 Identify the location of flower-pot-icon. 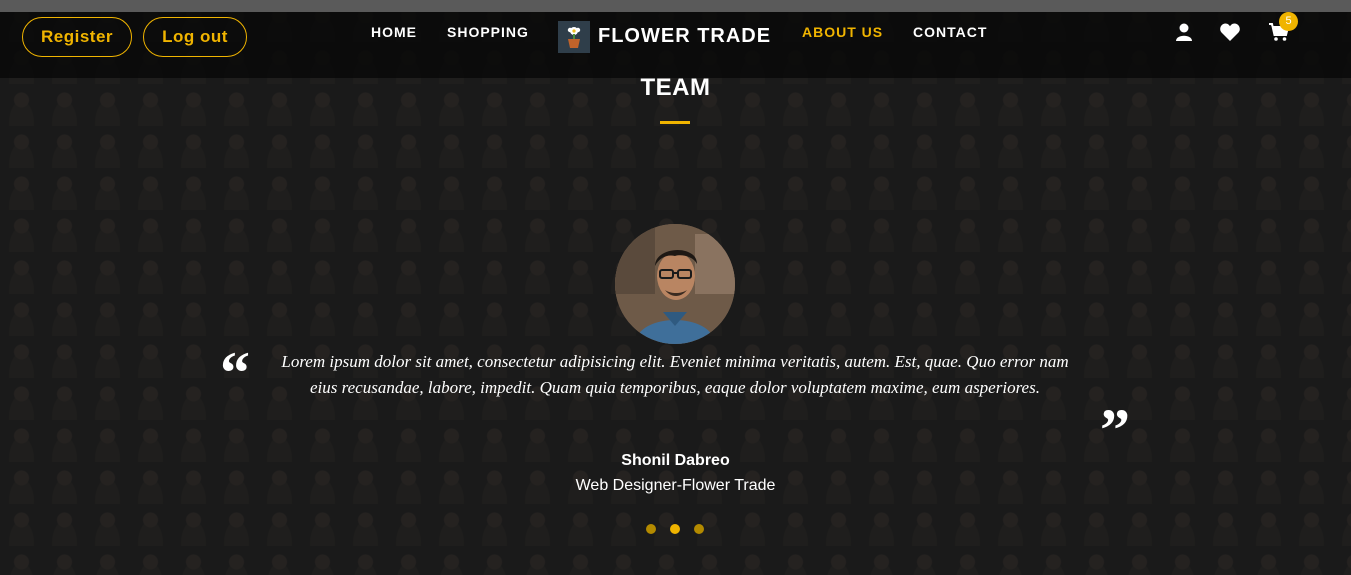
(574, 37).